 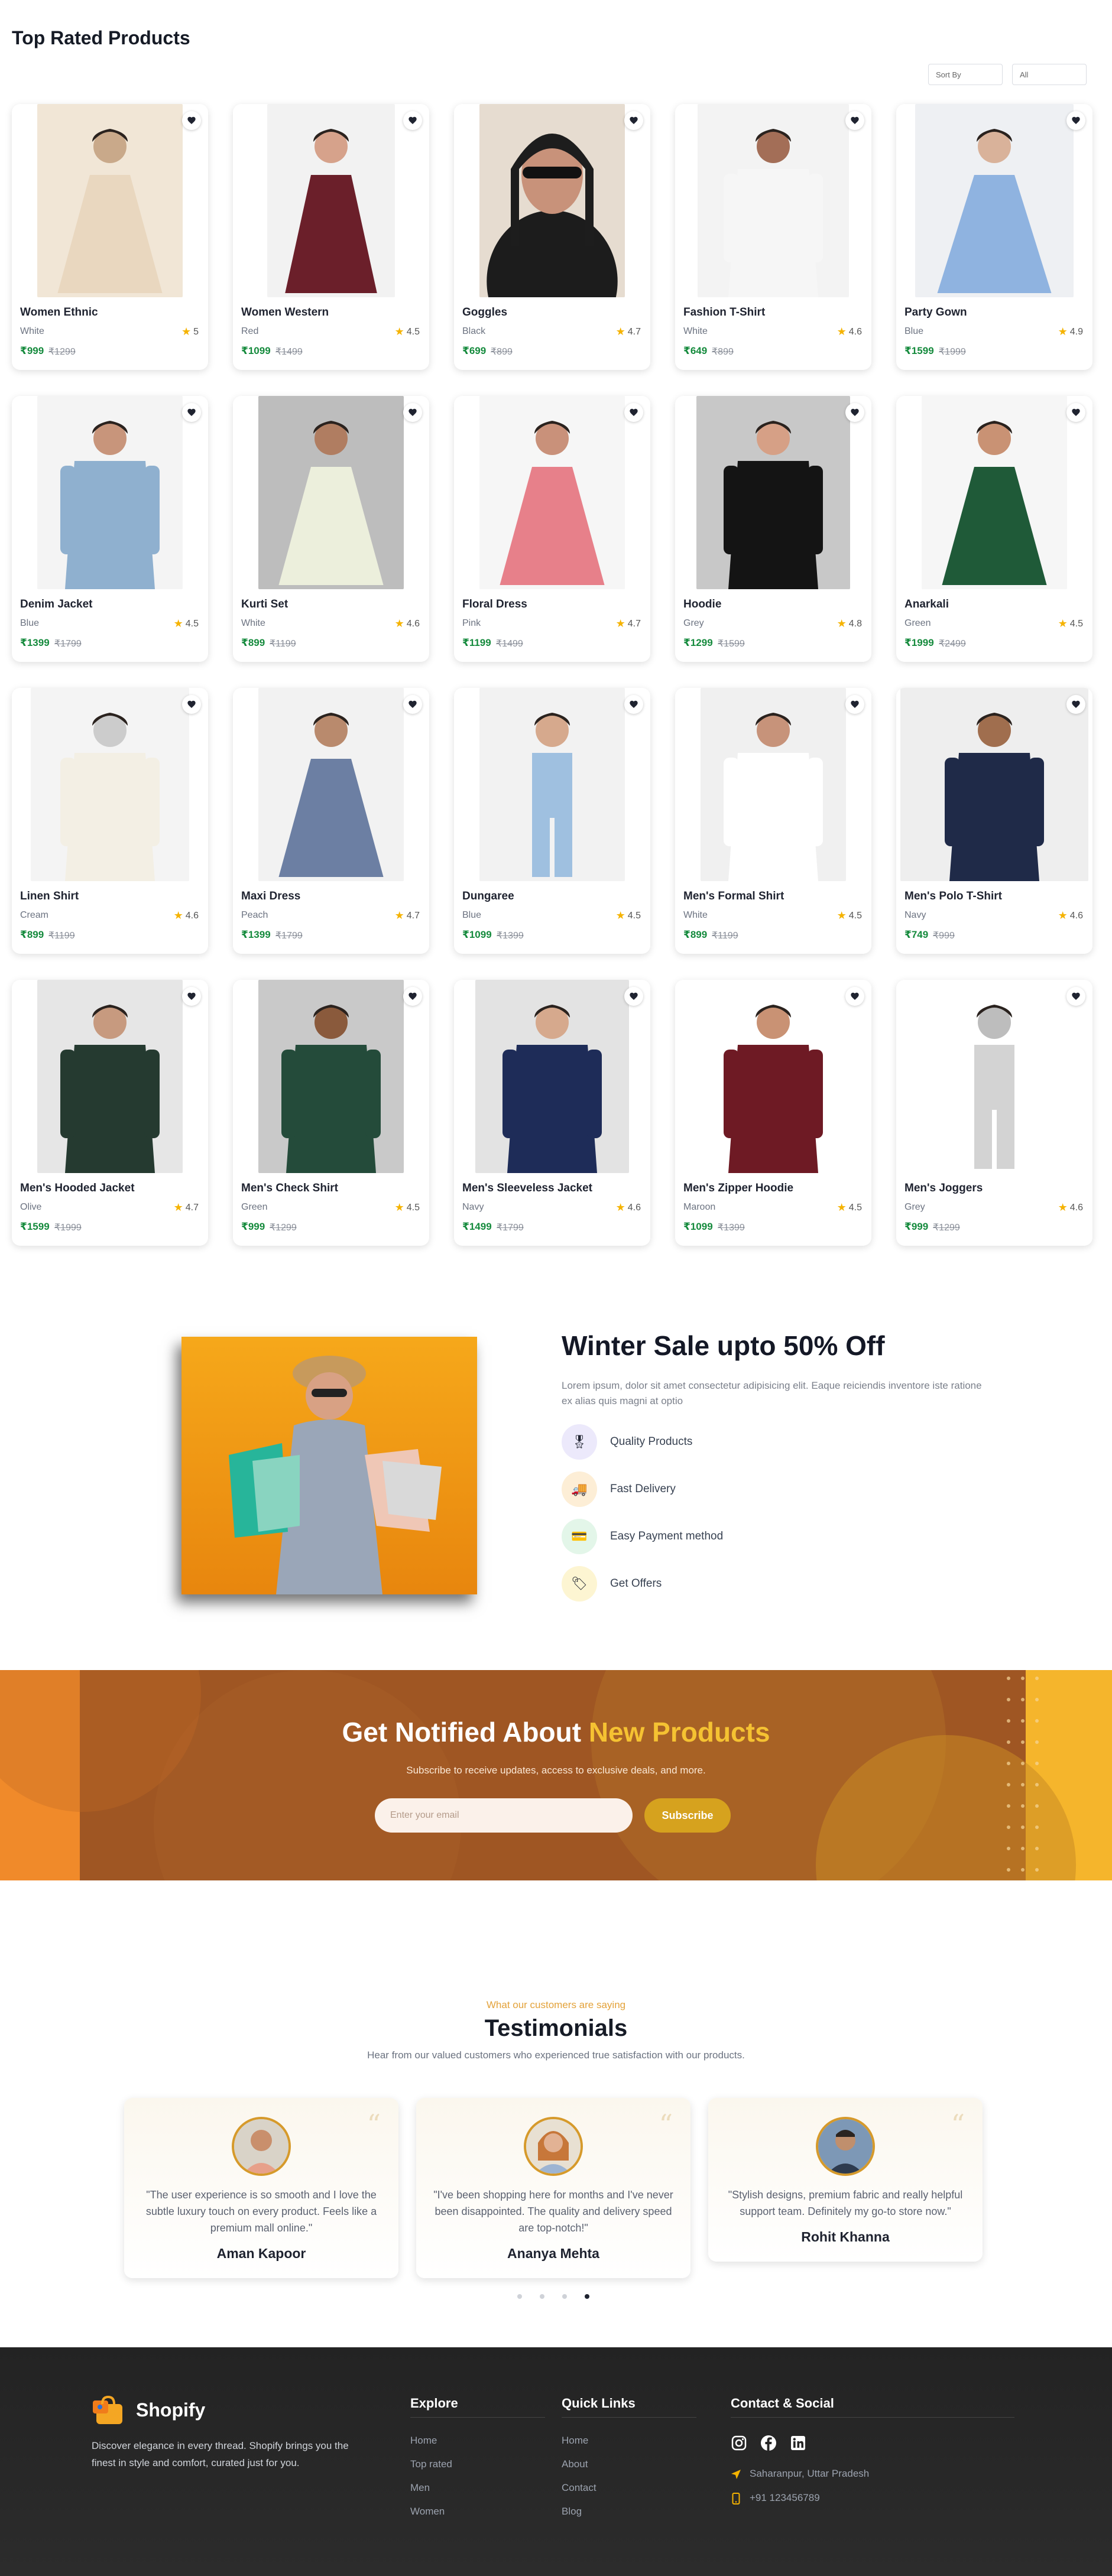 What do you see at coordinates (944, 1188) in the screenshot?
I see `product-name: Men's Joggers` at bounding box center [944, 1188].